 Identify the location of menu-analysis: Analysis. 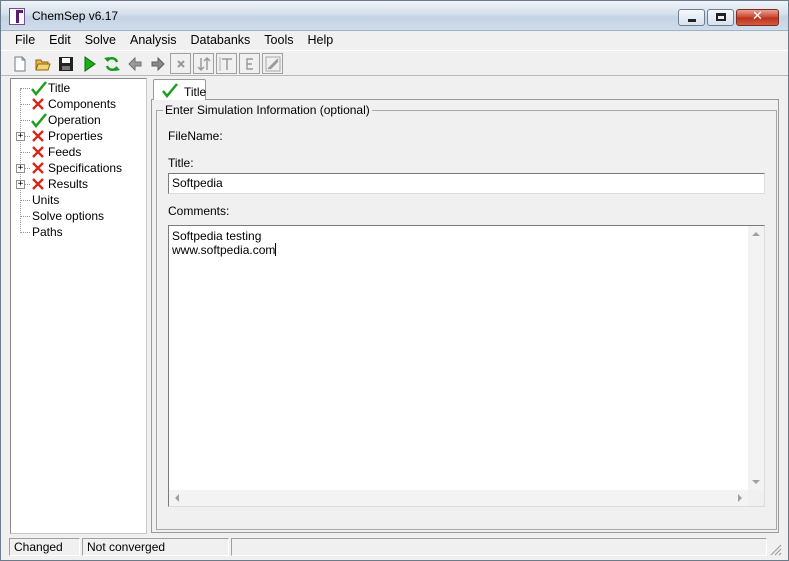
(153, 40).